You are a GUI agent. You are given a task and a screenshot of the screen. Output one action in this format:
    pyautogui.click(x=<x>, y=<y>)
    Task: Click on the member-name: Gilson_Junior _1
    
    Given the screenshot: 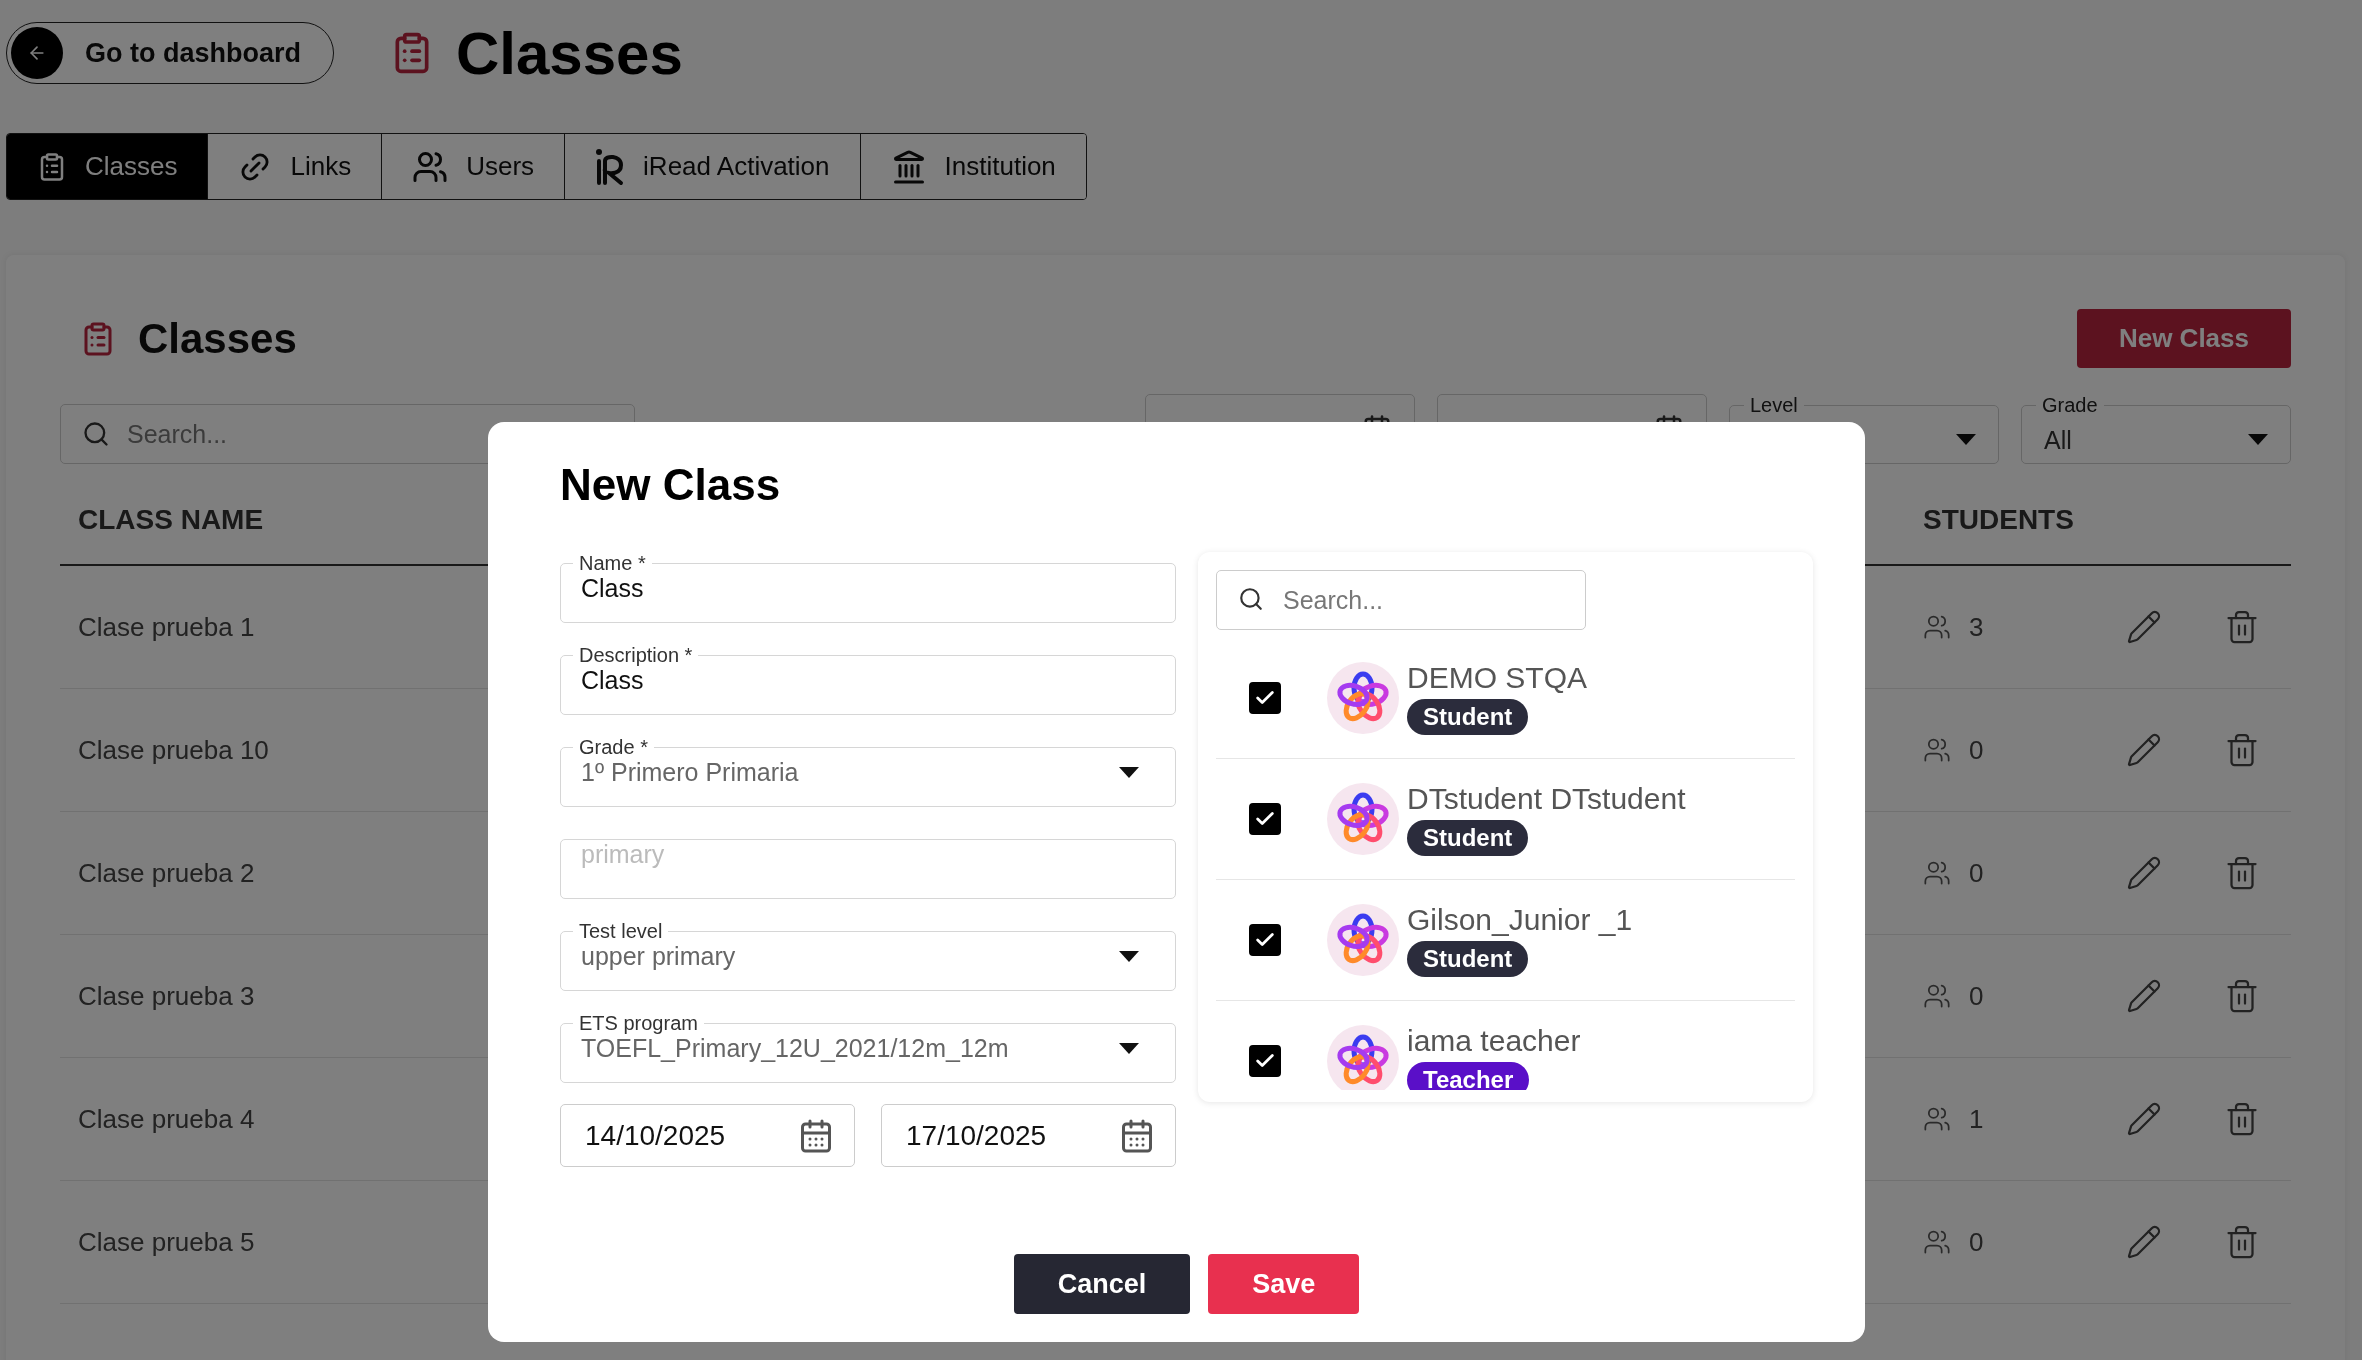 What is the action you would take?
    pyautogui.click(x=1520, y=920)
    